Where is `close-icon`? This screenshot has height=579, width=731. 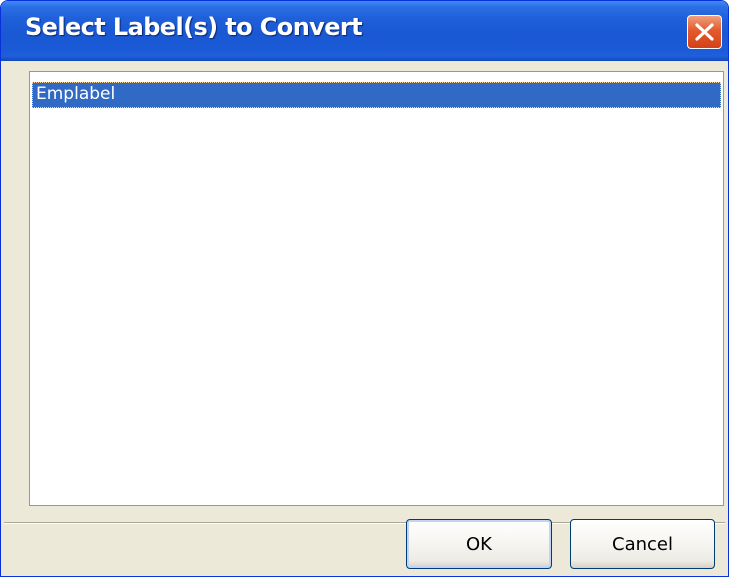
close-icon is located at coordinates (704, 32).